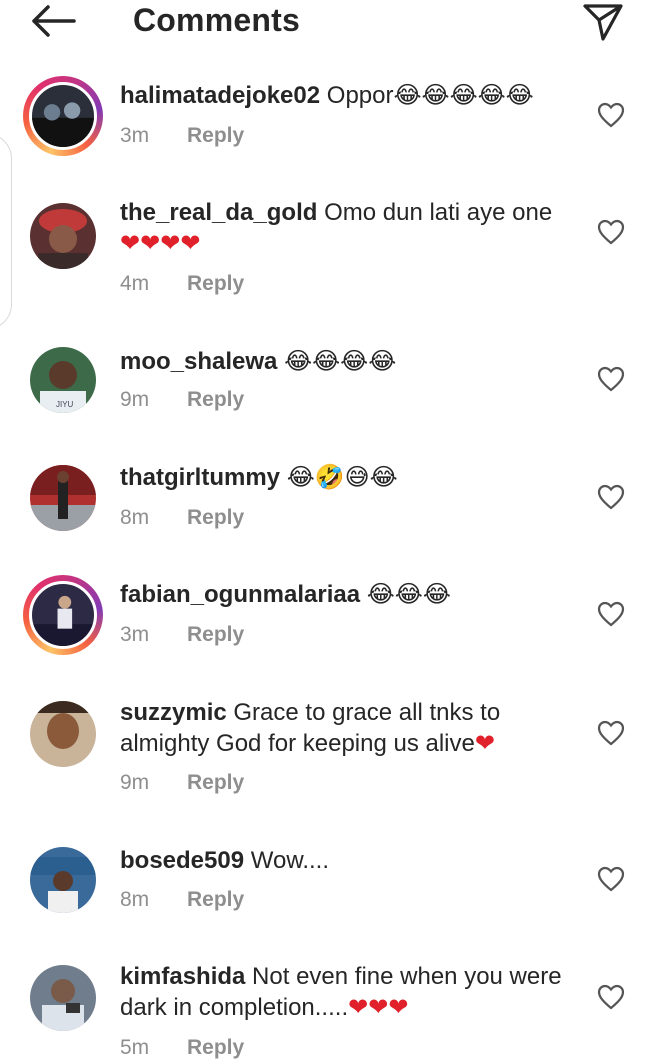 The image size is (662, 1062). I want to click on comment-item: thatgirltummy 😂🤣😅😂 8m Reply, so click(331, 503).